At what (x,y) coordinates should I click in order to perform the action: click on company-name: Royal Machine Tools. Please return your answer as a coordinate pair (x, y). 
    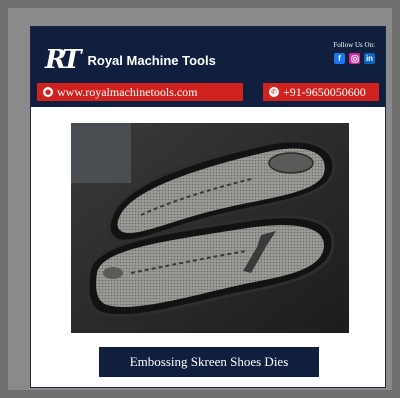
    Looking at the image, I should click on (151, 60).